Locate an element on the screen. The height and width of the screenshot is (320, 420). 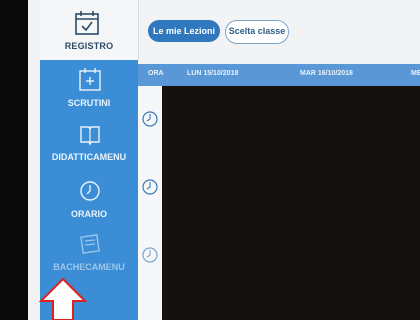
sidebar-item-scrutini: SCRUTINI is located at coordinates (89, 91).